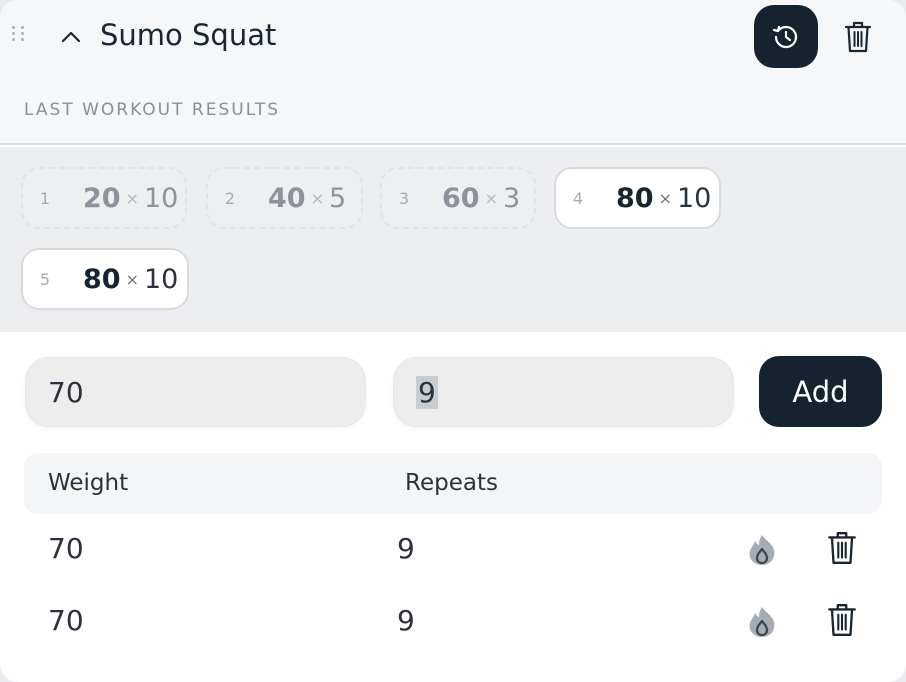  I want to click on column-header-weight: Weight, so click(88, 483).